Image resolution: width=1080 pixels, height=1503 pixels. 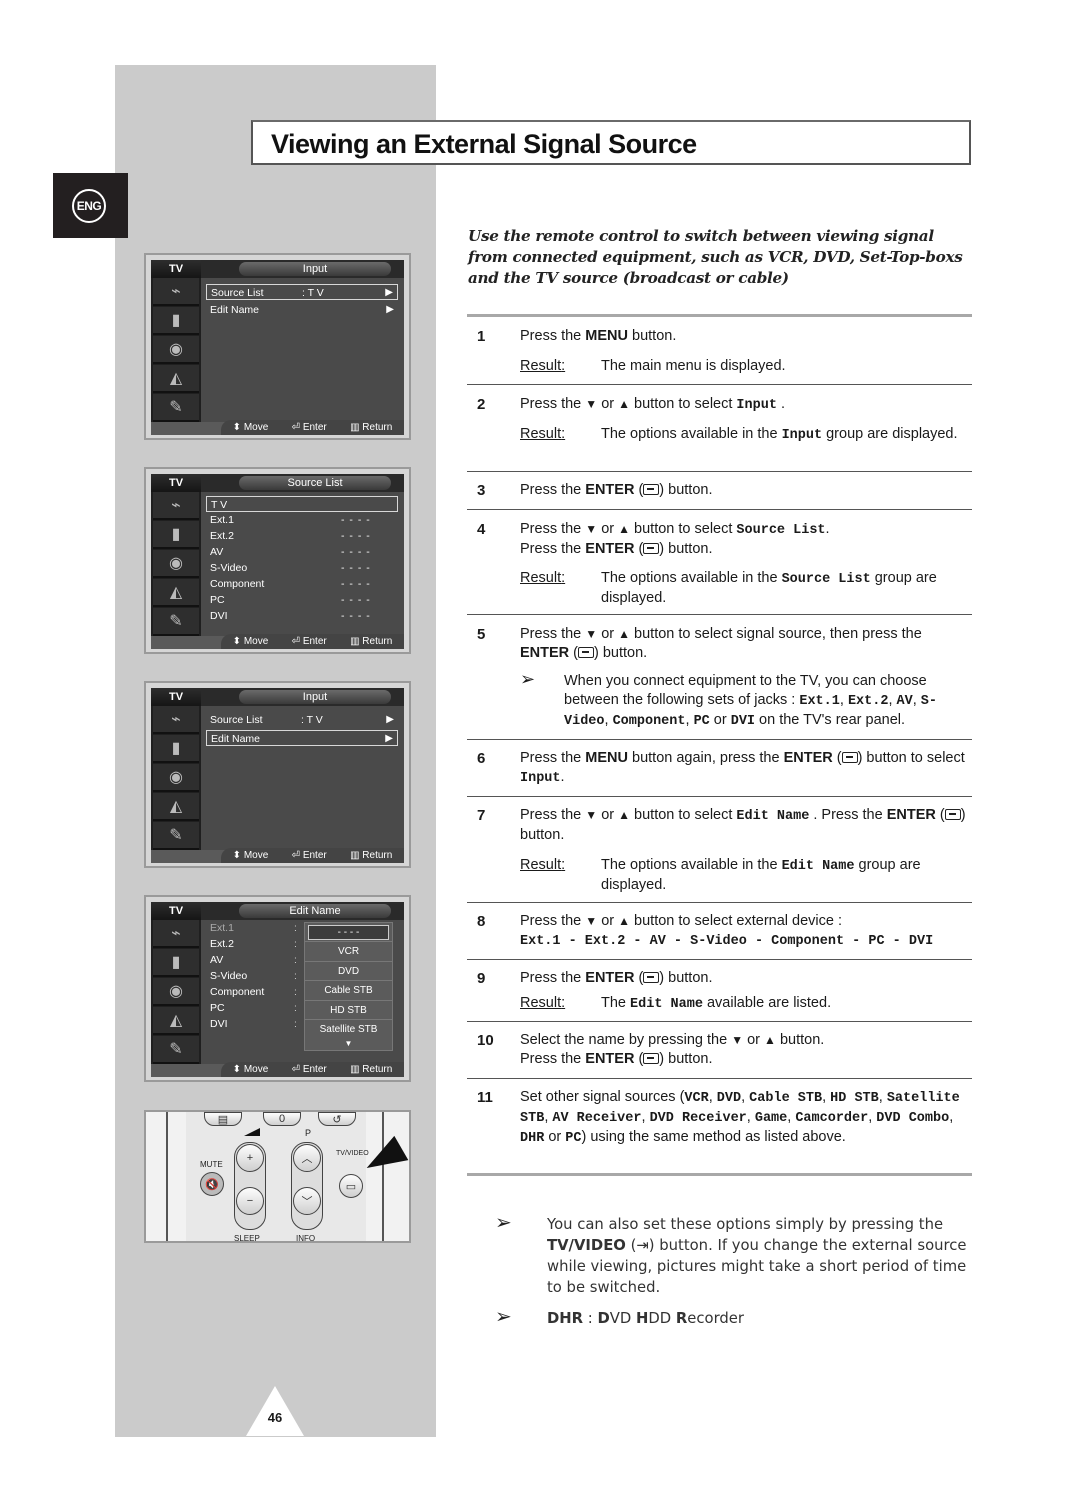 I want to click on scroll-down-icon: ▼, so click(x=348, y=1043).